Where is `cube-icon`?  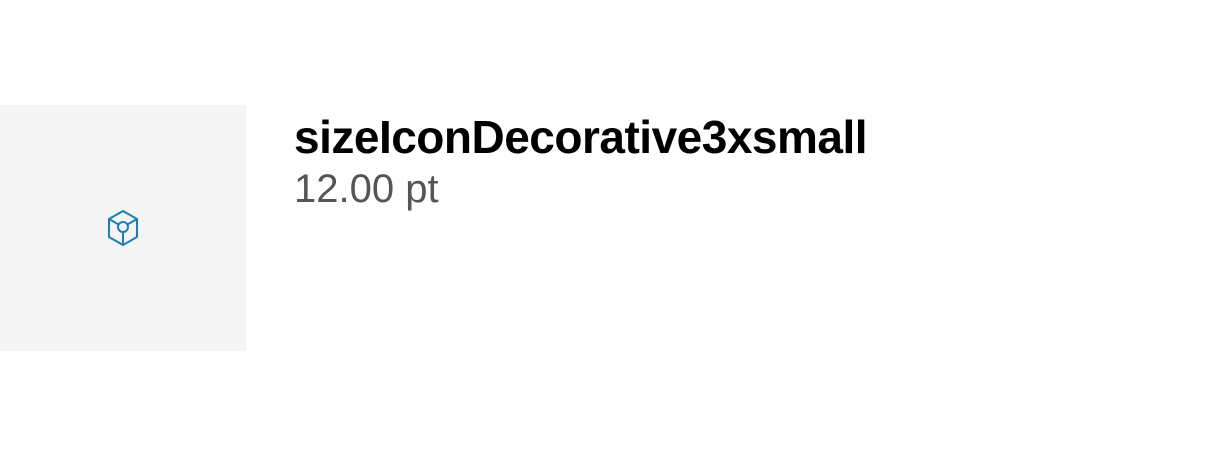
cube-icon is located at coordinates (123, 228).